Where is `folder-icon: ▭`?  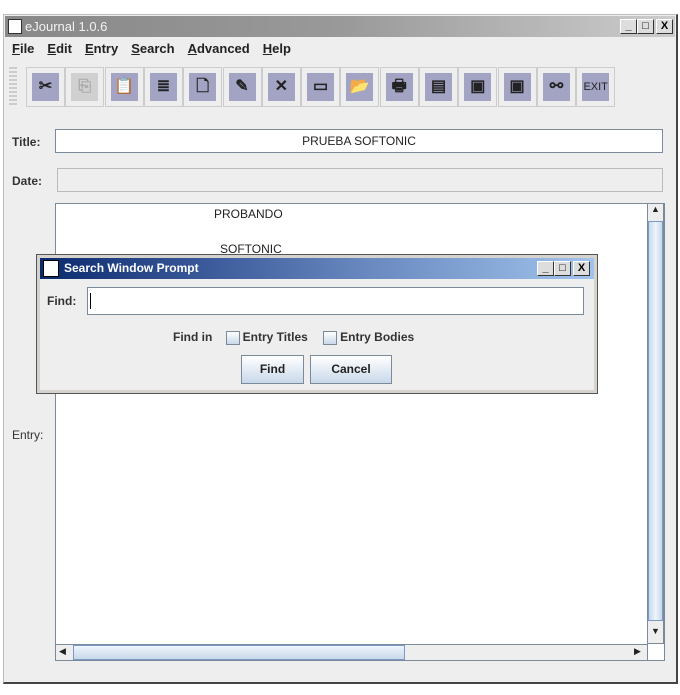 folder-icon: ▭ is located at coordinates (321, 87).